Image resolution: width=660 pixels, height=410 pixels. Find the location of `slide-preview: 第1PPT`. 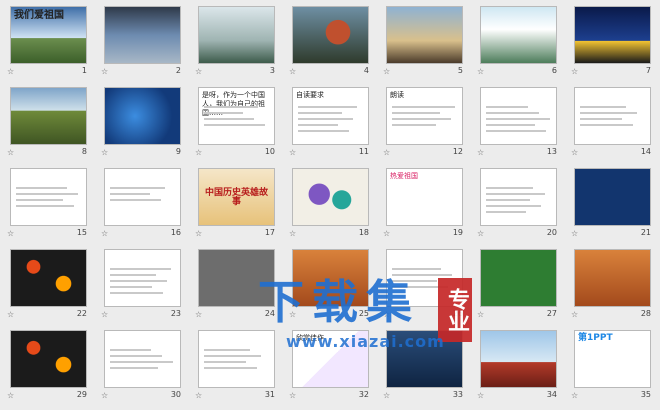

slide-preview: 第1PPT is located at coordinates (612, 359).